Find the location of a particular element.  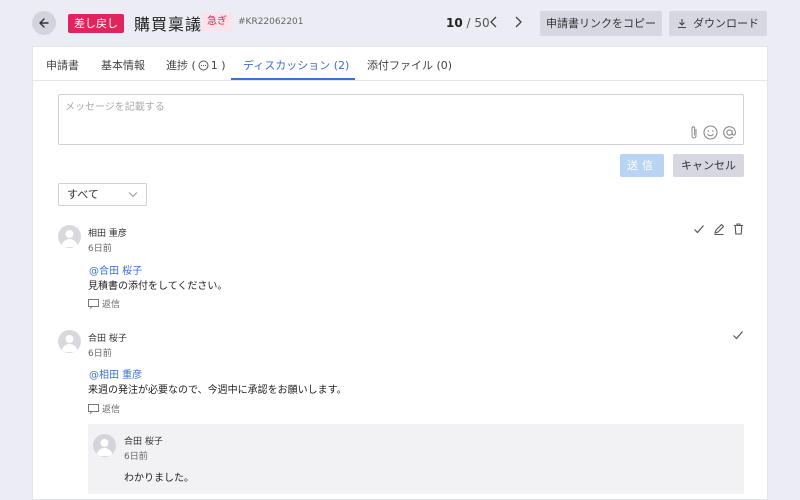

chat-bubble-icon is located at coordinates (203, 65).